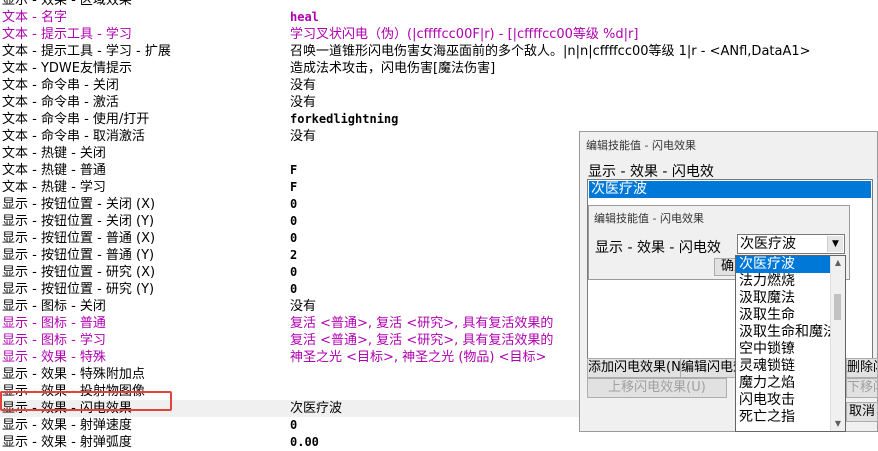  Describe the element at coordinates (649, 218) in the screenshot. I see `inner-dialog-title: 编辑技能值 - 闪电效果` at that location.